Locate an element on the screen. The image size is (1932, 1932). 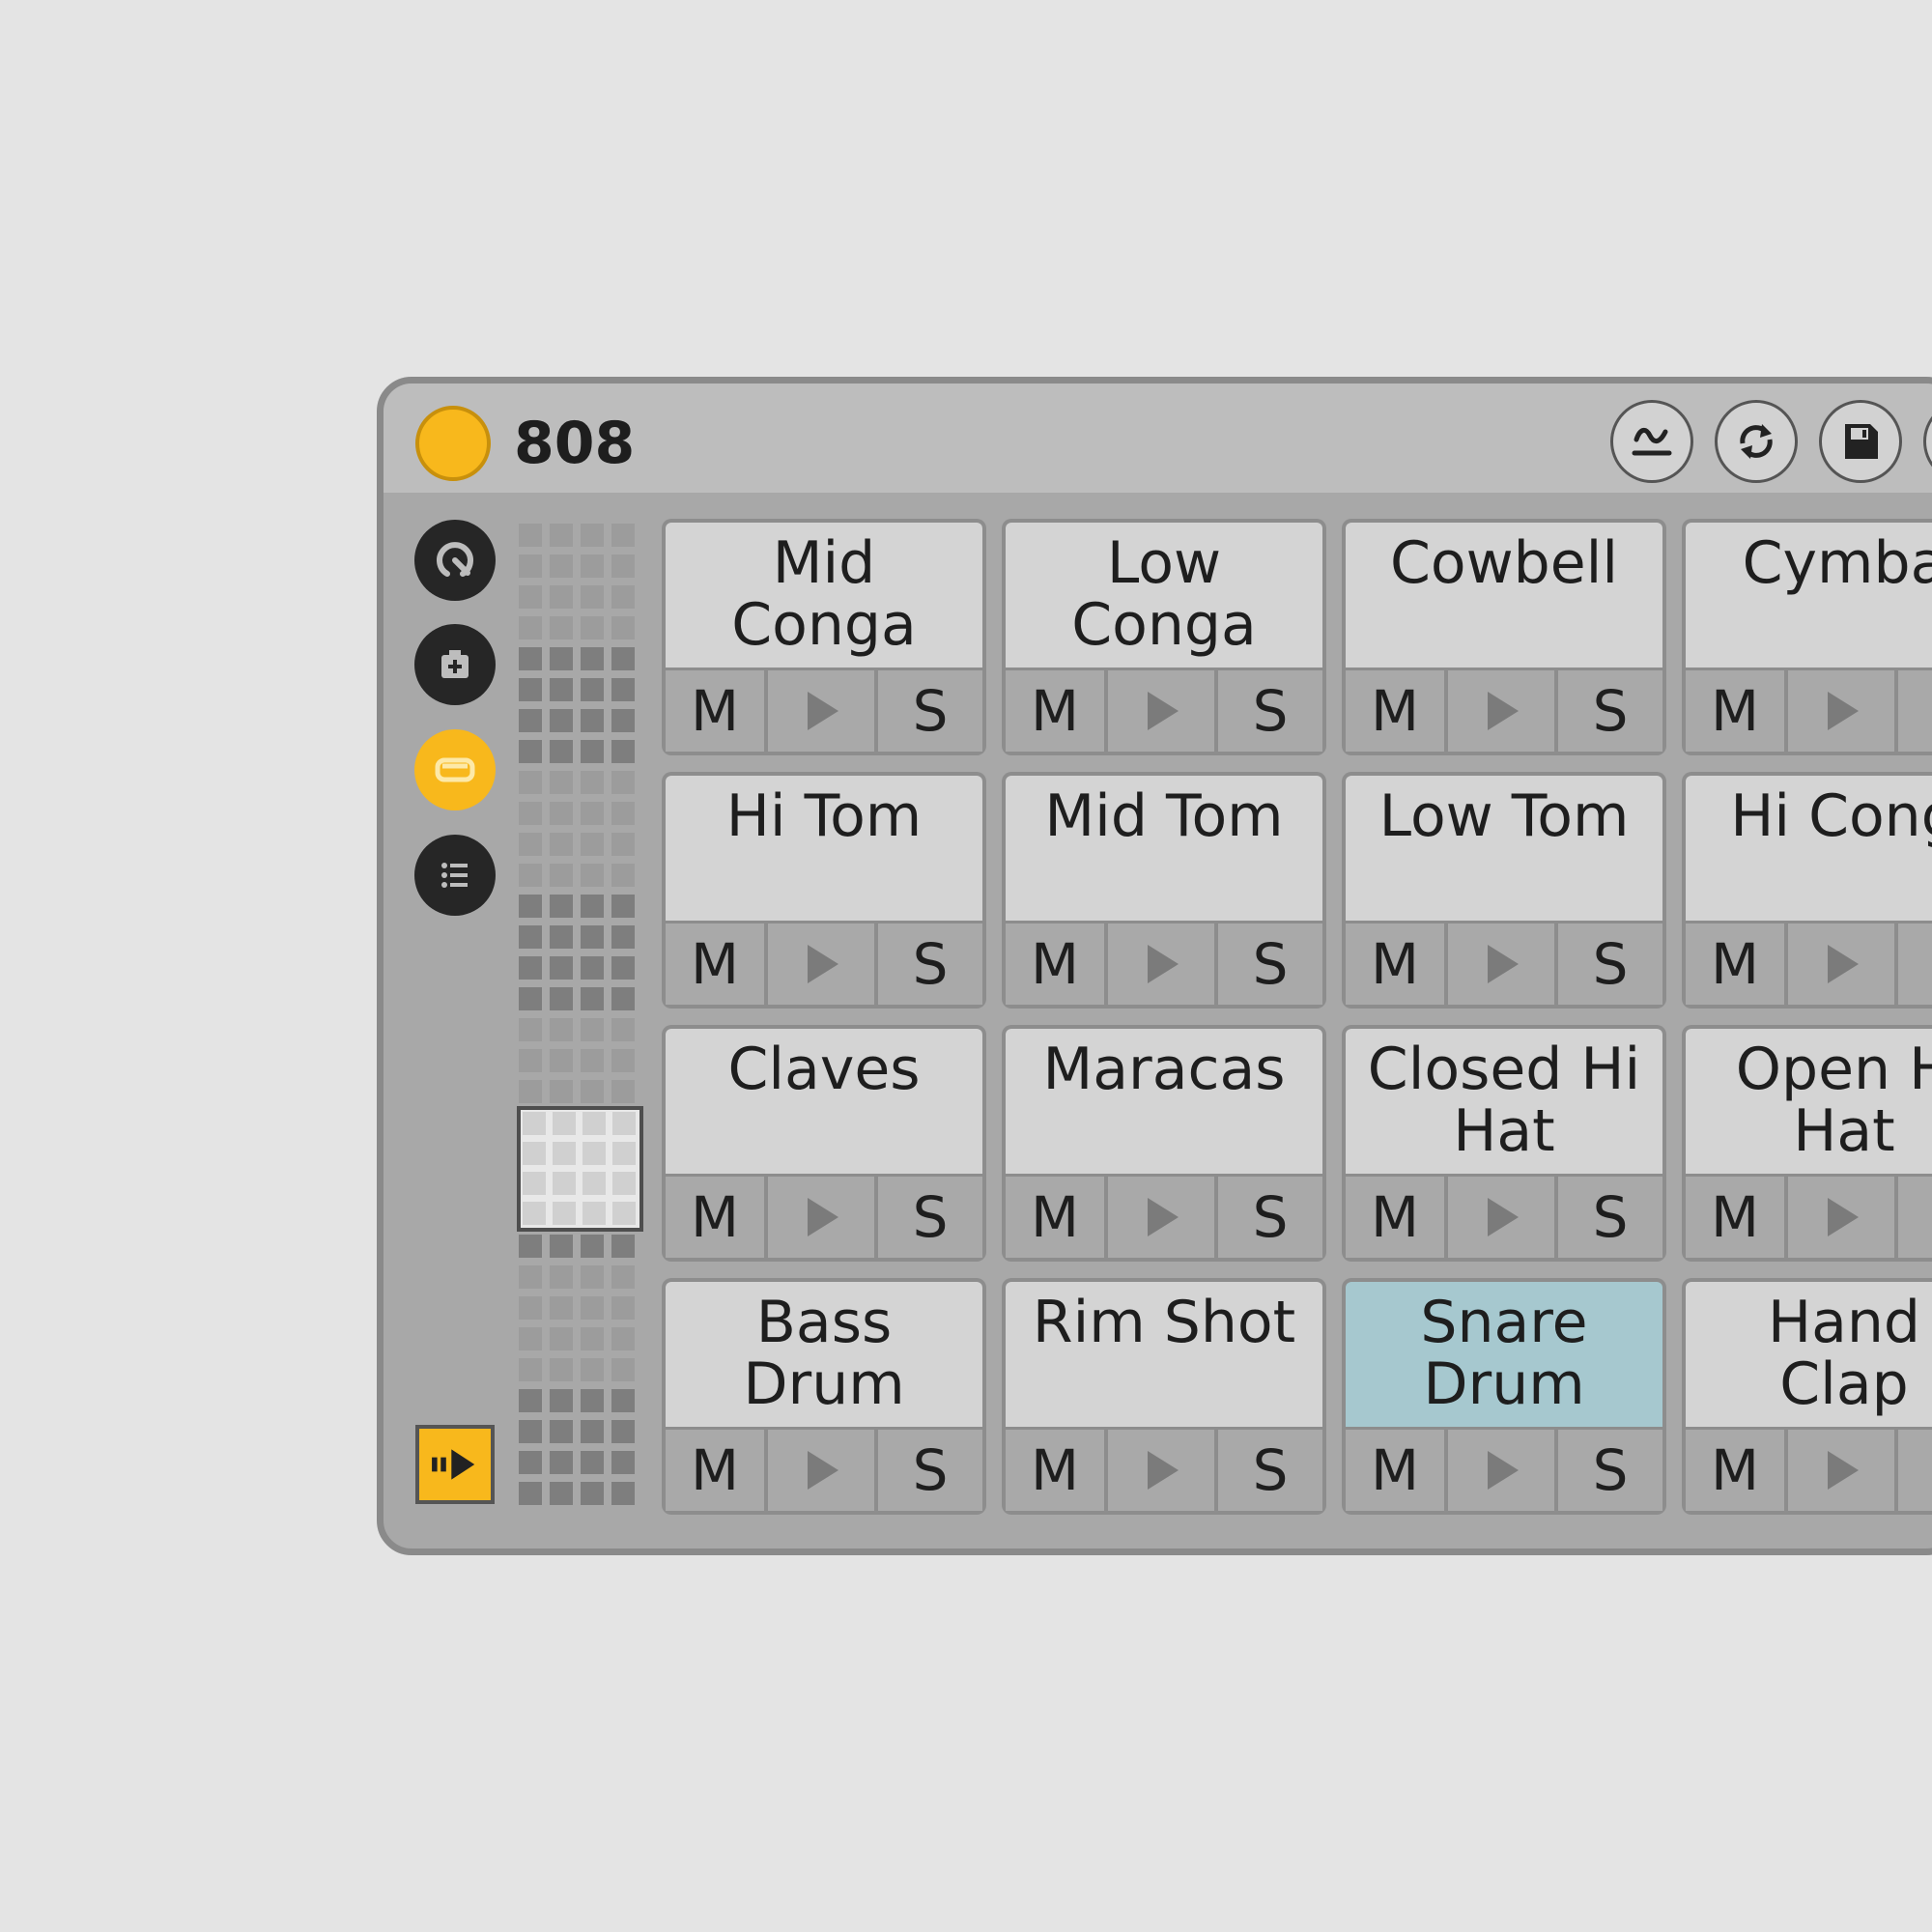
pad-name: Hi Tom is located at coordinates (824, 848).